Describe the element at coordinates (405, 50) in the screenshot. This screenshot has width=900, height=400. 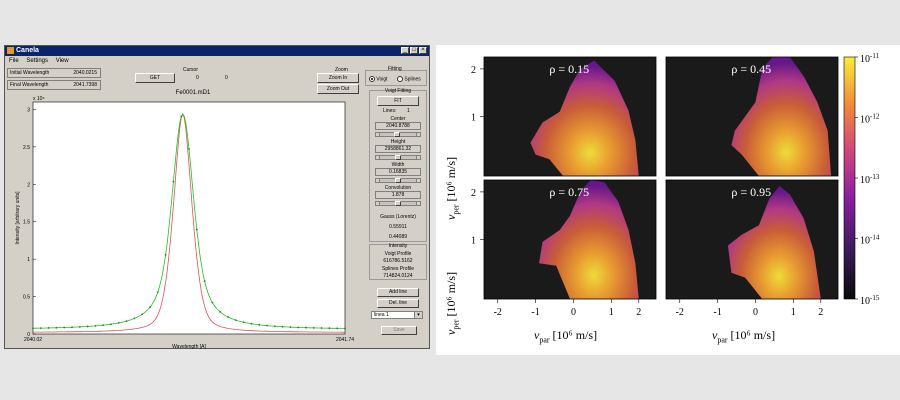
I see `minimize-button: _` at that location.